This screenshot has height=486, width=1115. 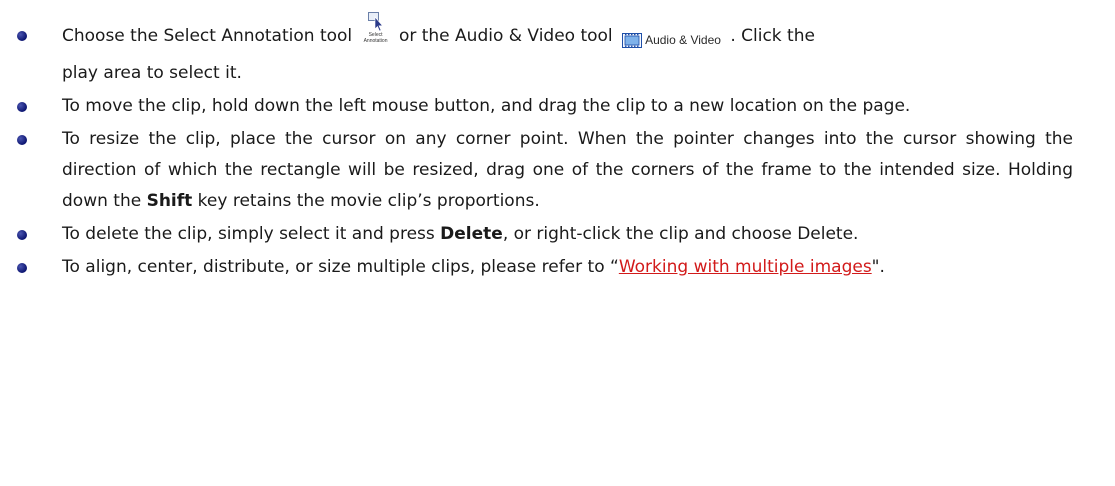 I want to click on delete-key-label: Delete, so click(x=471, y=234).